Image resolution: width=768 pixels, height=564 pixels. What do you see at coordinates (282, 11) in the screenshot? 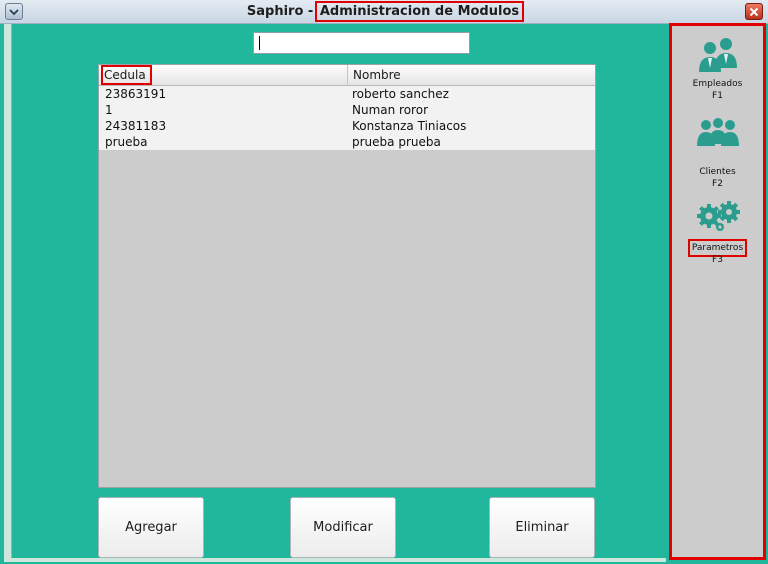
I see `window-title-prefix: Saphiro -` at bounding box center [282, 11].